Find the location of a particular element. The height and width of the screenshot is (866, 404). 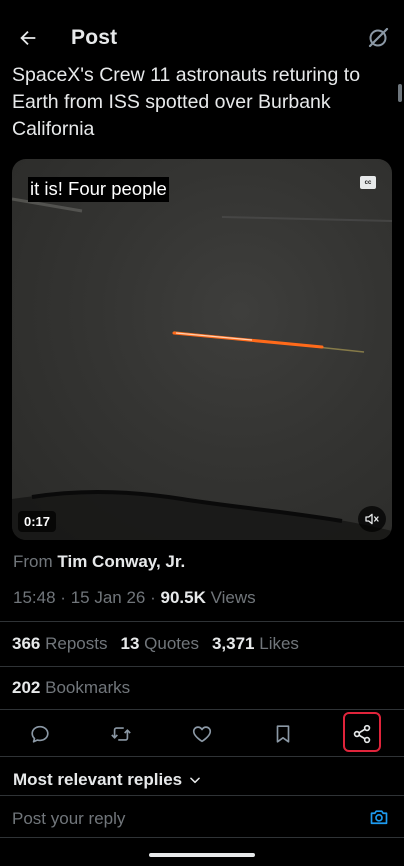

likes-label: Likes is located at coordinates (279, 643).